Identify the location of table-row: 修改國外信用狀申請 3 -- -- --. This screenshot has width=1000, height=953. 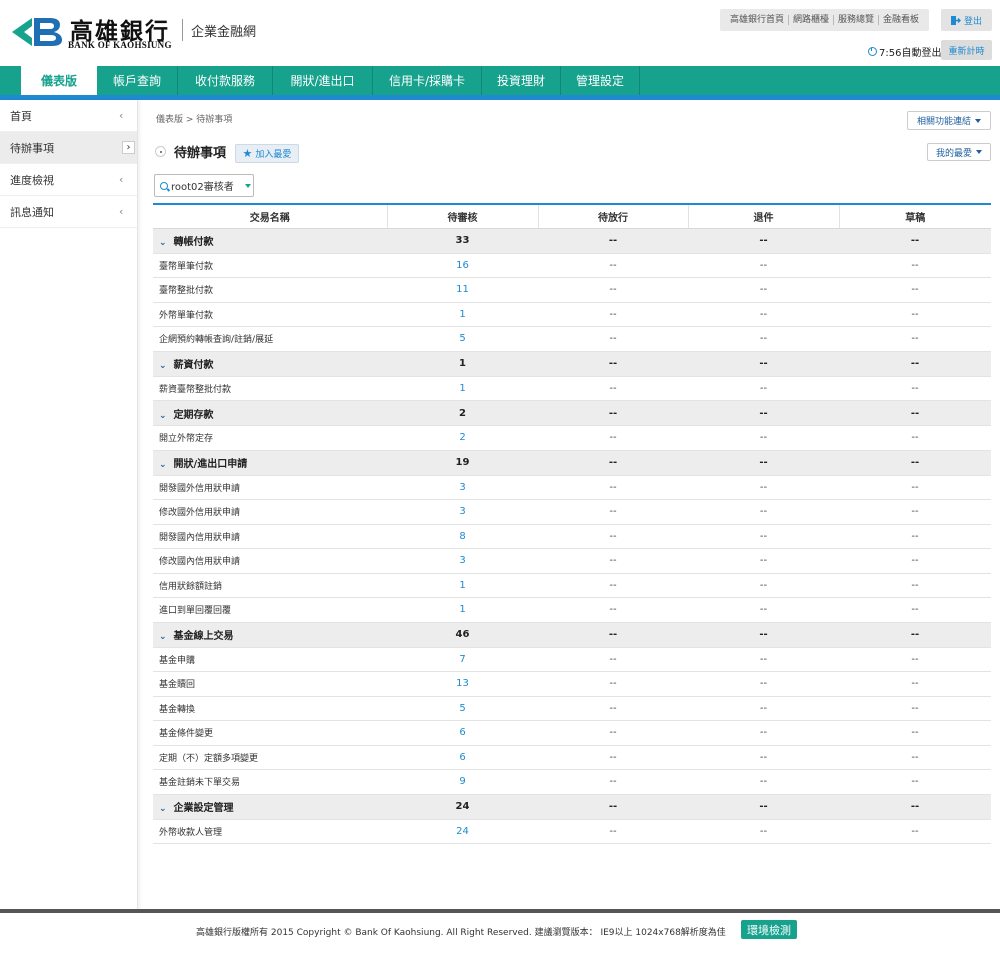
(572, 512).